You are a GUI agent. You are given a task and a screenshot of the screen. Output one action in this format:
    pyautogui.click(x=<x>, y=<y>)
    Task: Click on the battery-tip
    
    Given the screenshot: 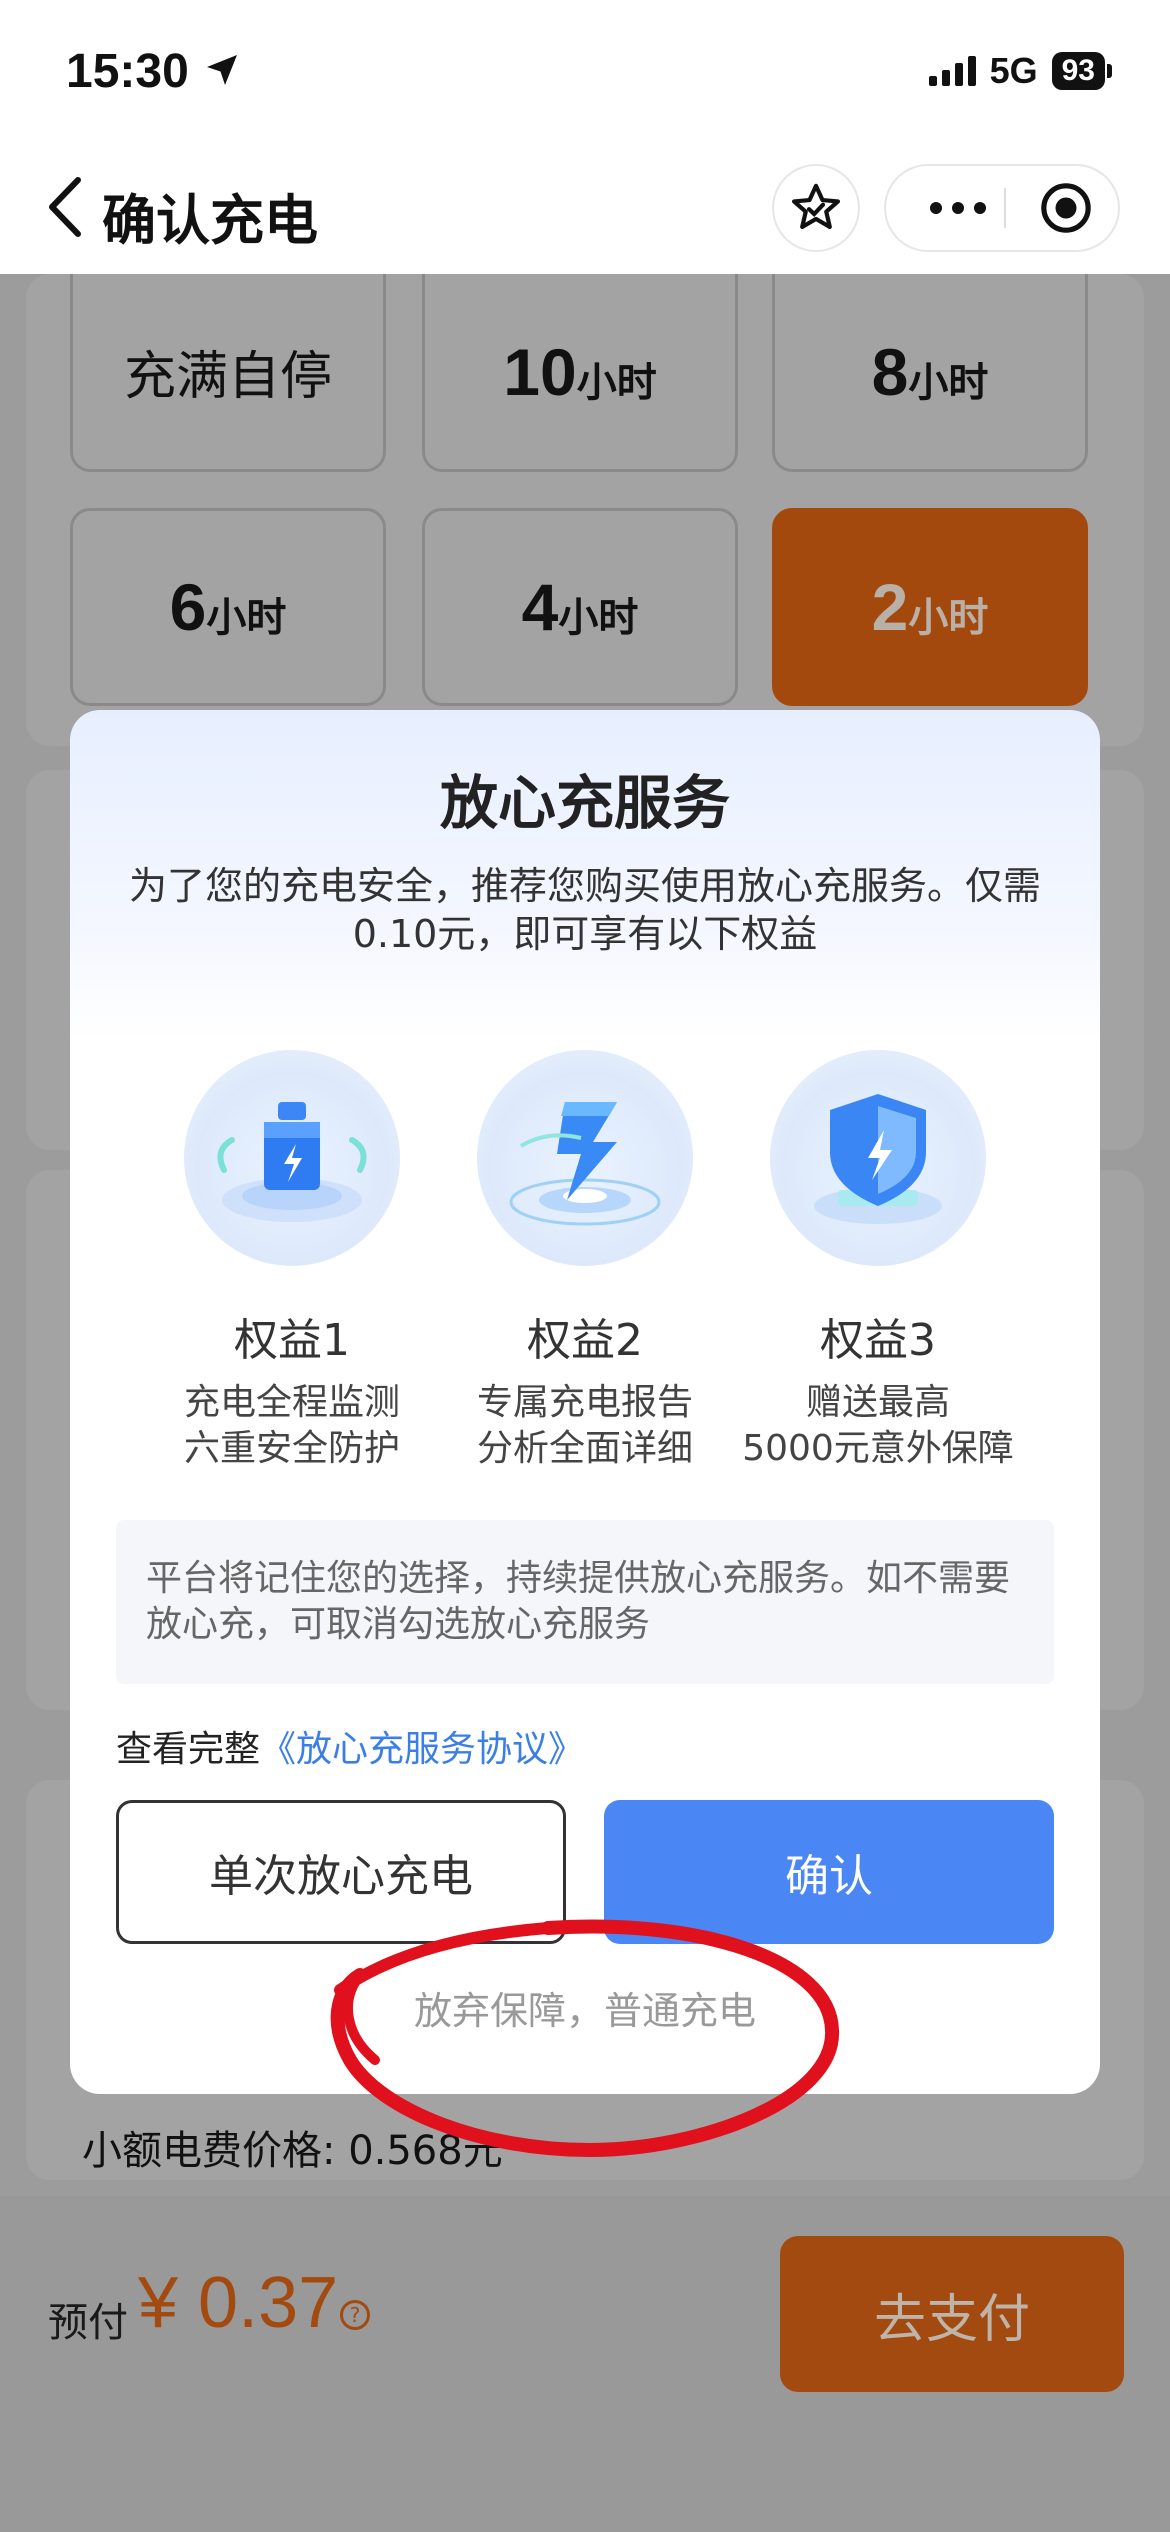 What is the action you would take?
    pyautogui.click(x=1109, y=71)
    